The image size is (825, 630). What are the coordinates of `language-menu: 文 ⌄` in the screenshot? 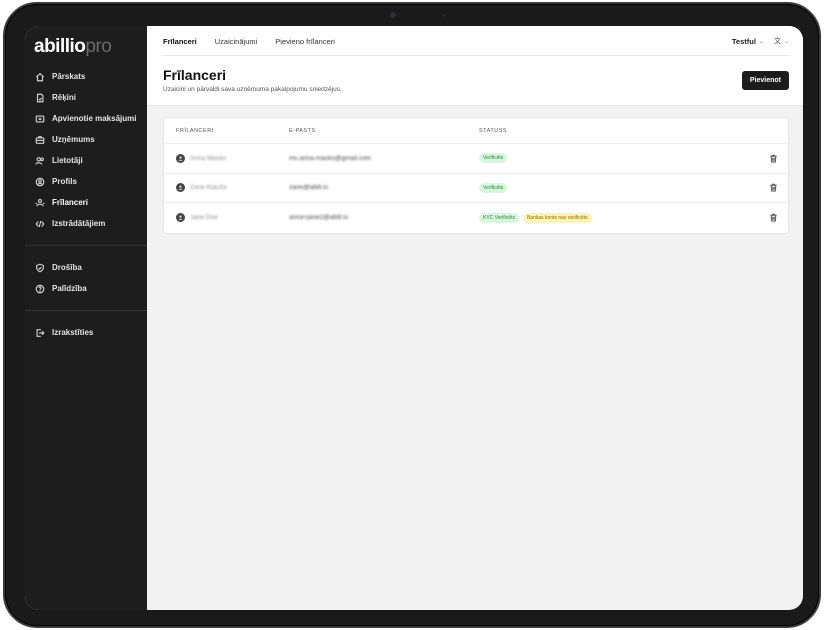 It's located at (781, 41).